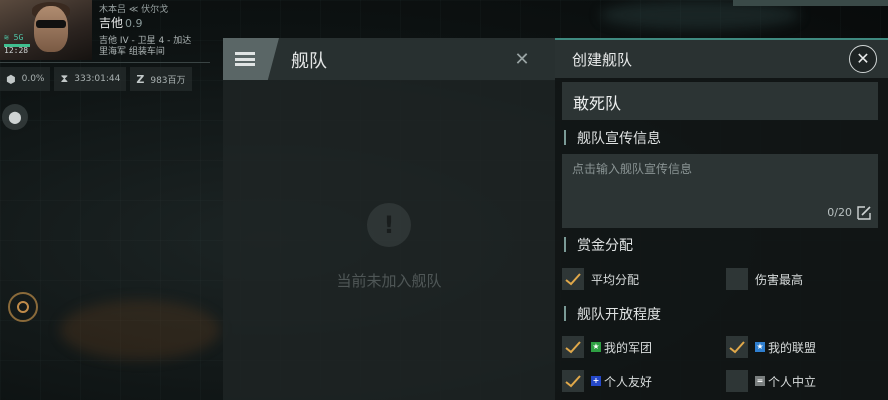 The height and width of the screenshot is (400, 888). Describe the element at coordinates (628, 381) in the screenshot. I see `openness-option-label: 个人友好` at that location.